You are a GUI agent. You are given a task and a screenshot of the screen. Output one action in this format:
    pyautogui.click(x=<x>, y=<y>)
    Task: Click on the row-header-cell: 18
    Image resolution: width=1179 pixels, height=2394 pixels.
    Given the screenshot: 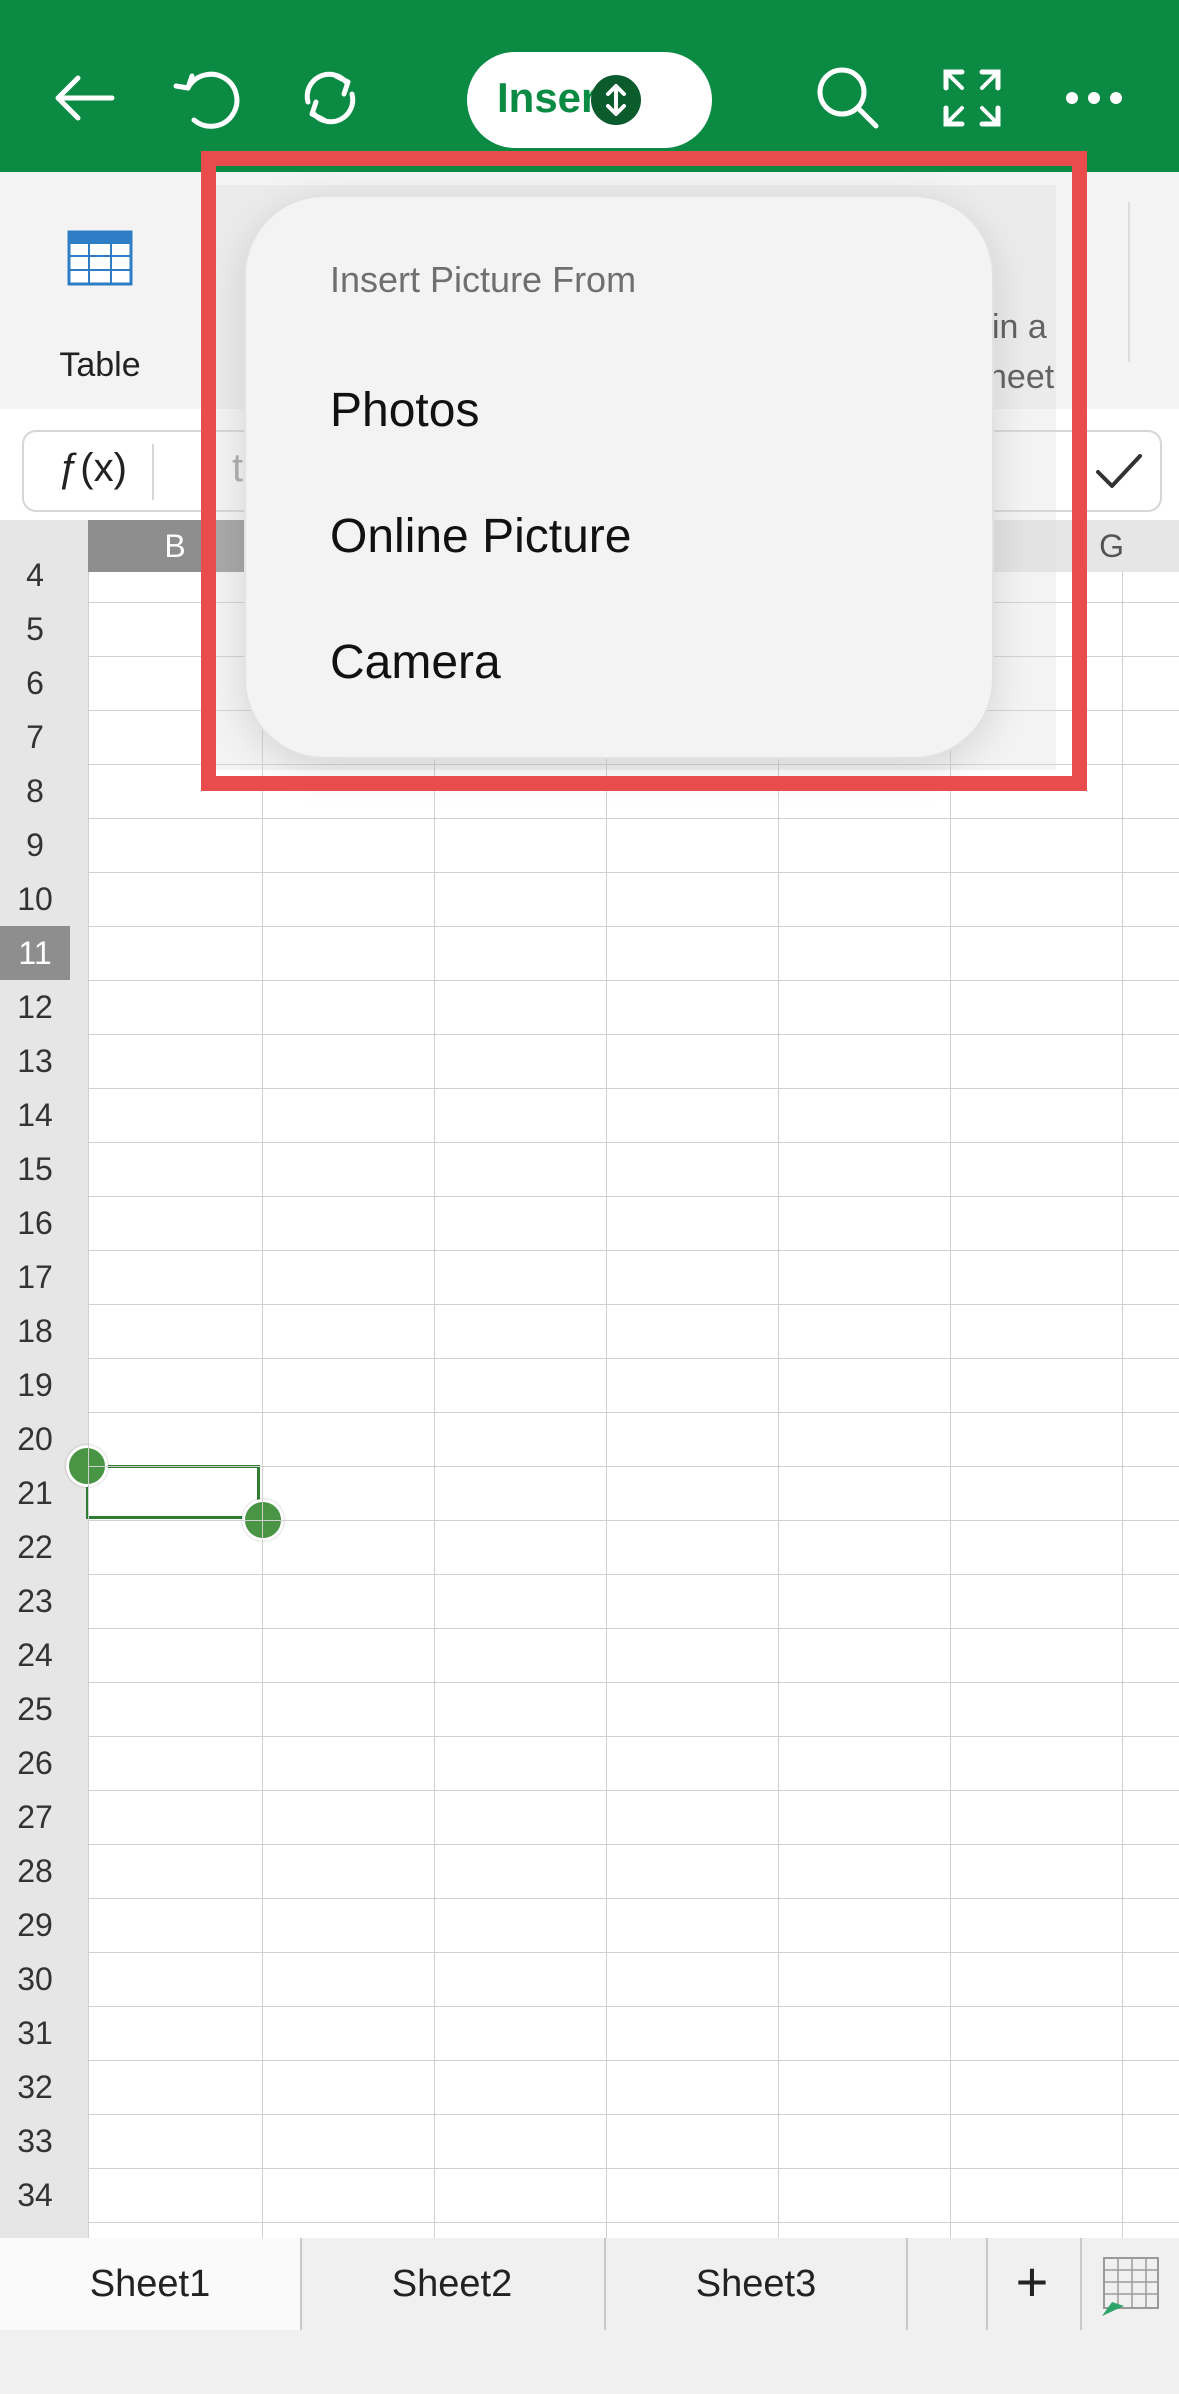 What is the action you would take?
    pyautogui.click(x=35, y=1331)
    